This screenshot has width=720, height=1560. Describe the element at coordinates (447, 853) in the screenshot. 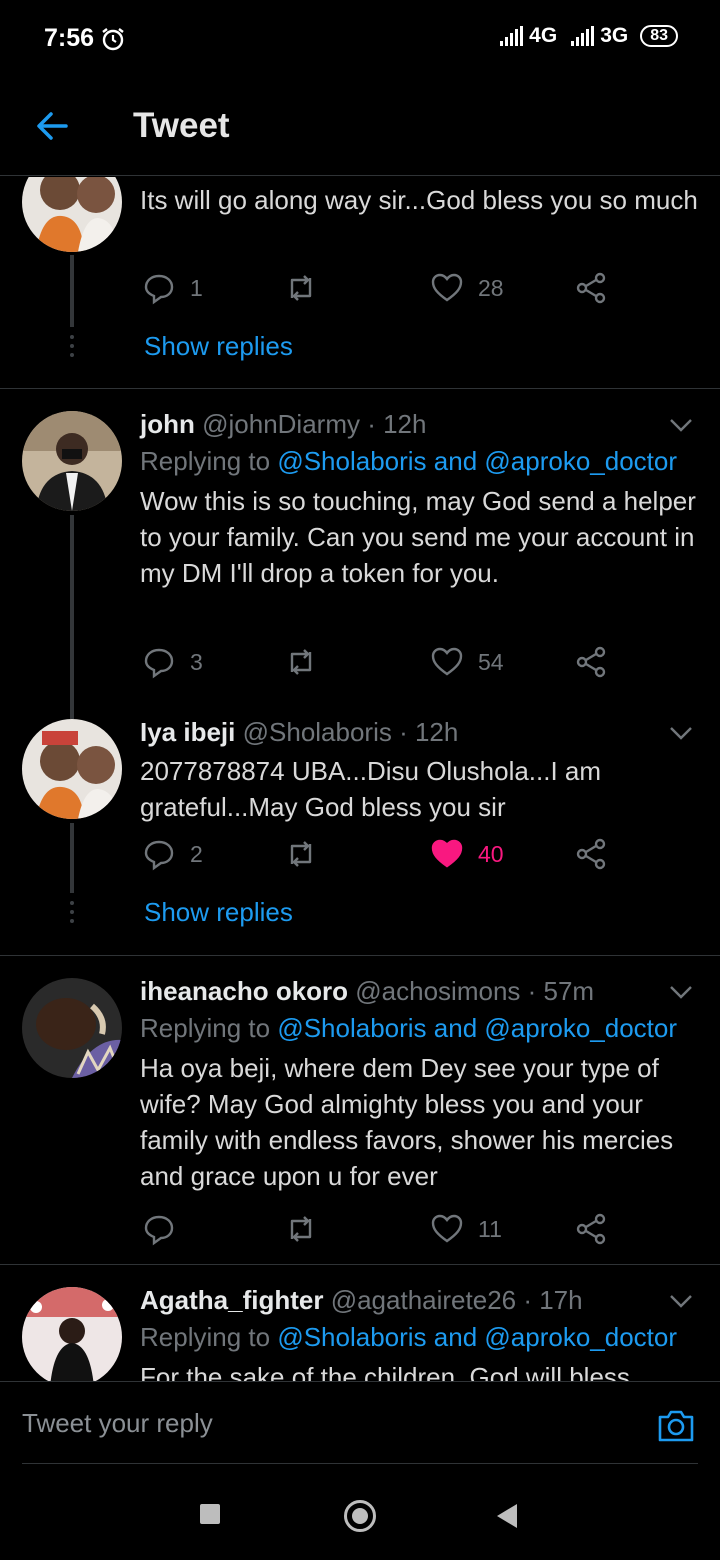

I see `heart-filled-icon` at that location.